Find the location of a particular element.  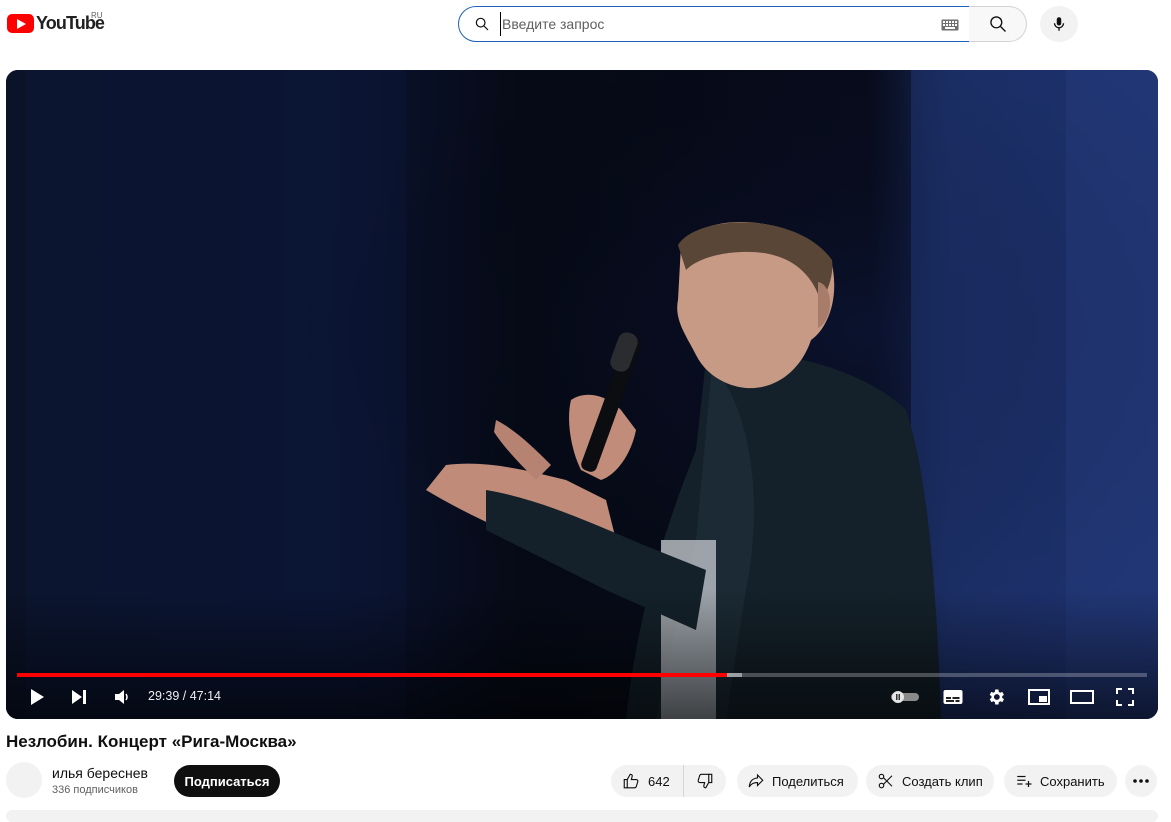

autoplay-toggle is located at coordinates (905, 697).